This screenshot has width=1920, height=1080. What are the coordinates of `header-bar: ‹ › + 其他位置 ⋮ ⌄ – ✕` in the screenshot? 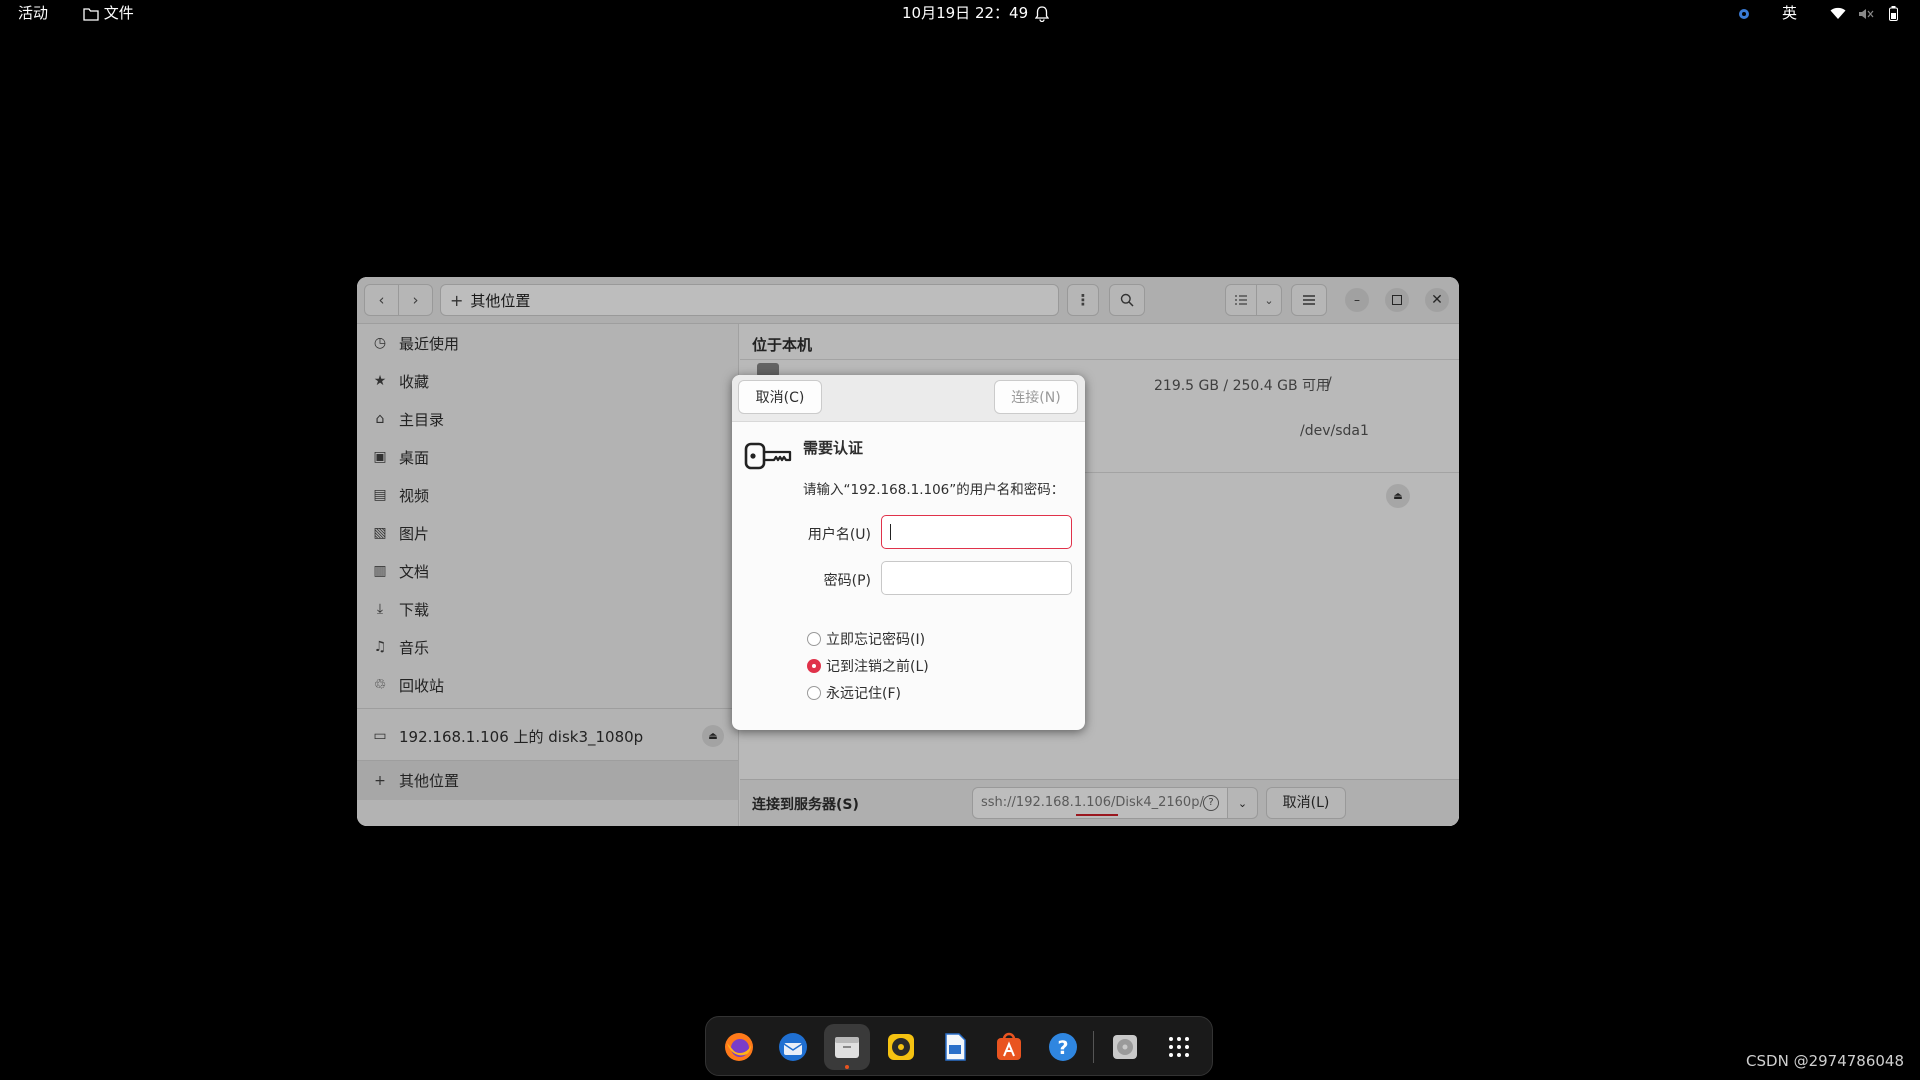 It's located at (908, 300).